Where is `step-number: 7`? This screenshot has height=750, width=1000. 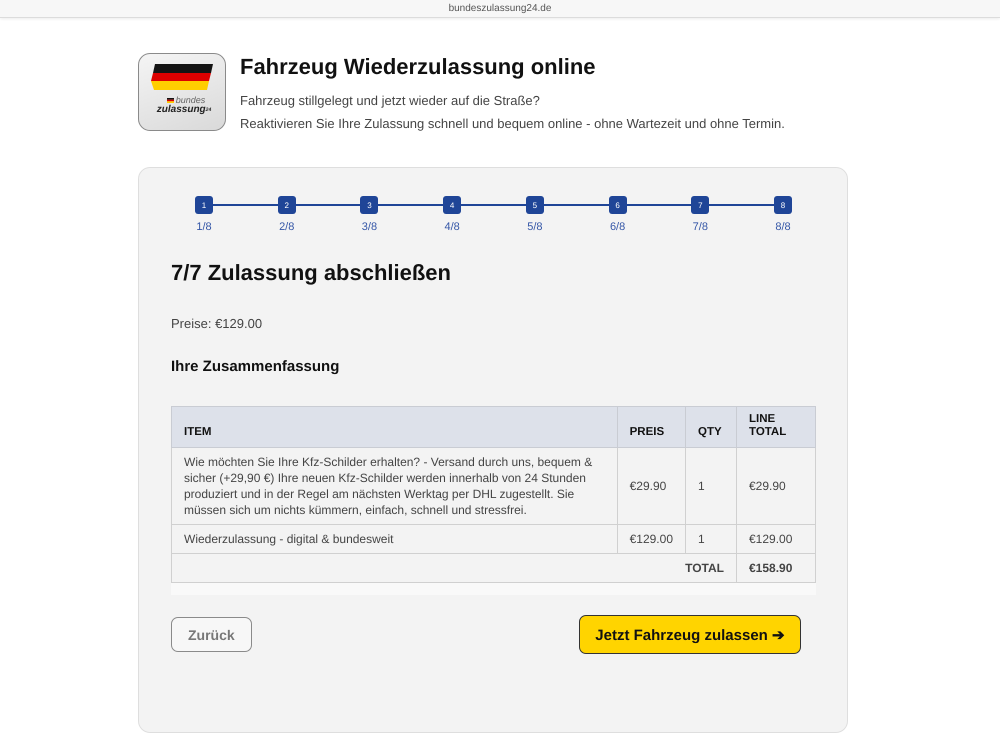
step-number: 7 is located at coordinates (700, 205).